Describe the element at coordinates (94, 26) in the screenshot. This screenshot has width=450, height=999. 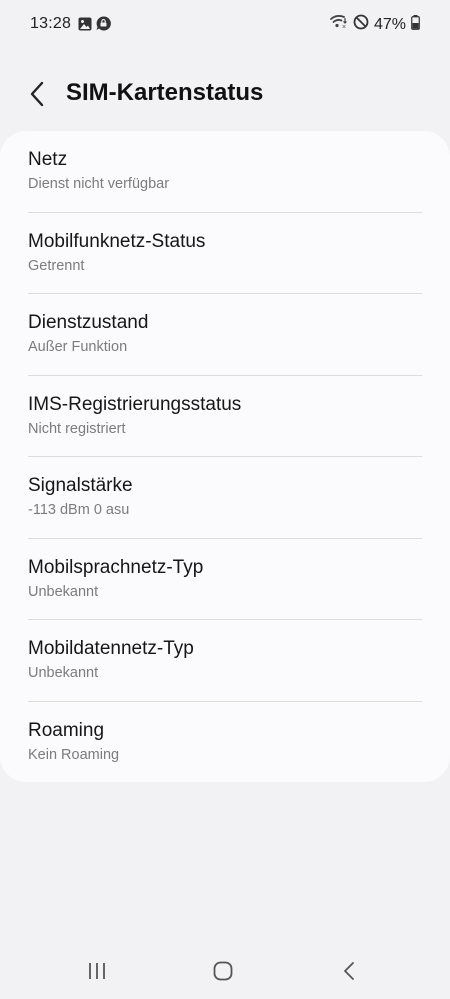
I see `status-left-icons` at that location.